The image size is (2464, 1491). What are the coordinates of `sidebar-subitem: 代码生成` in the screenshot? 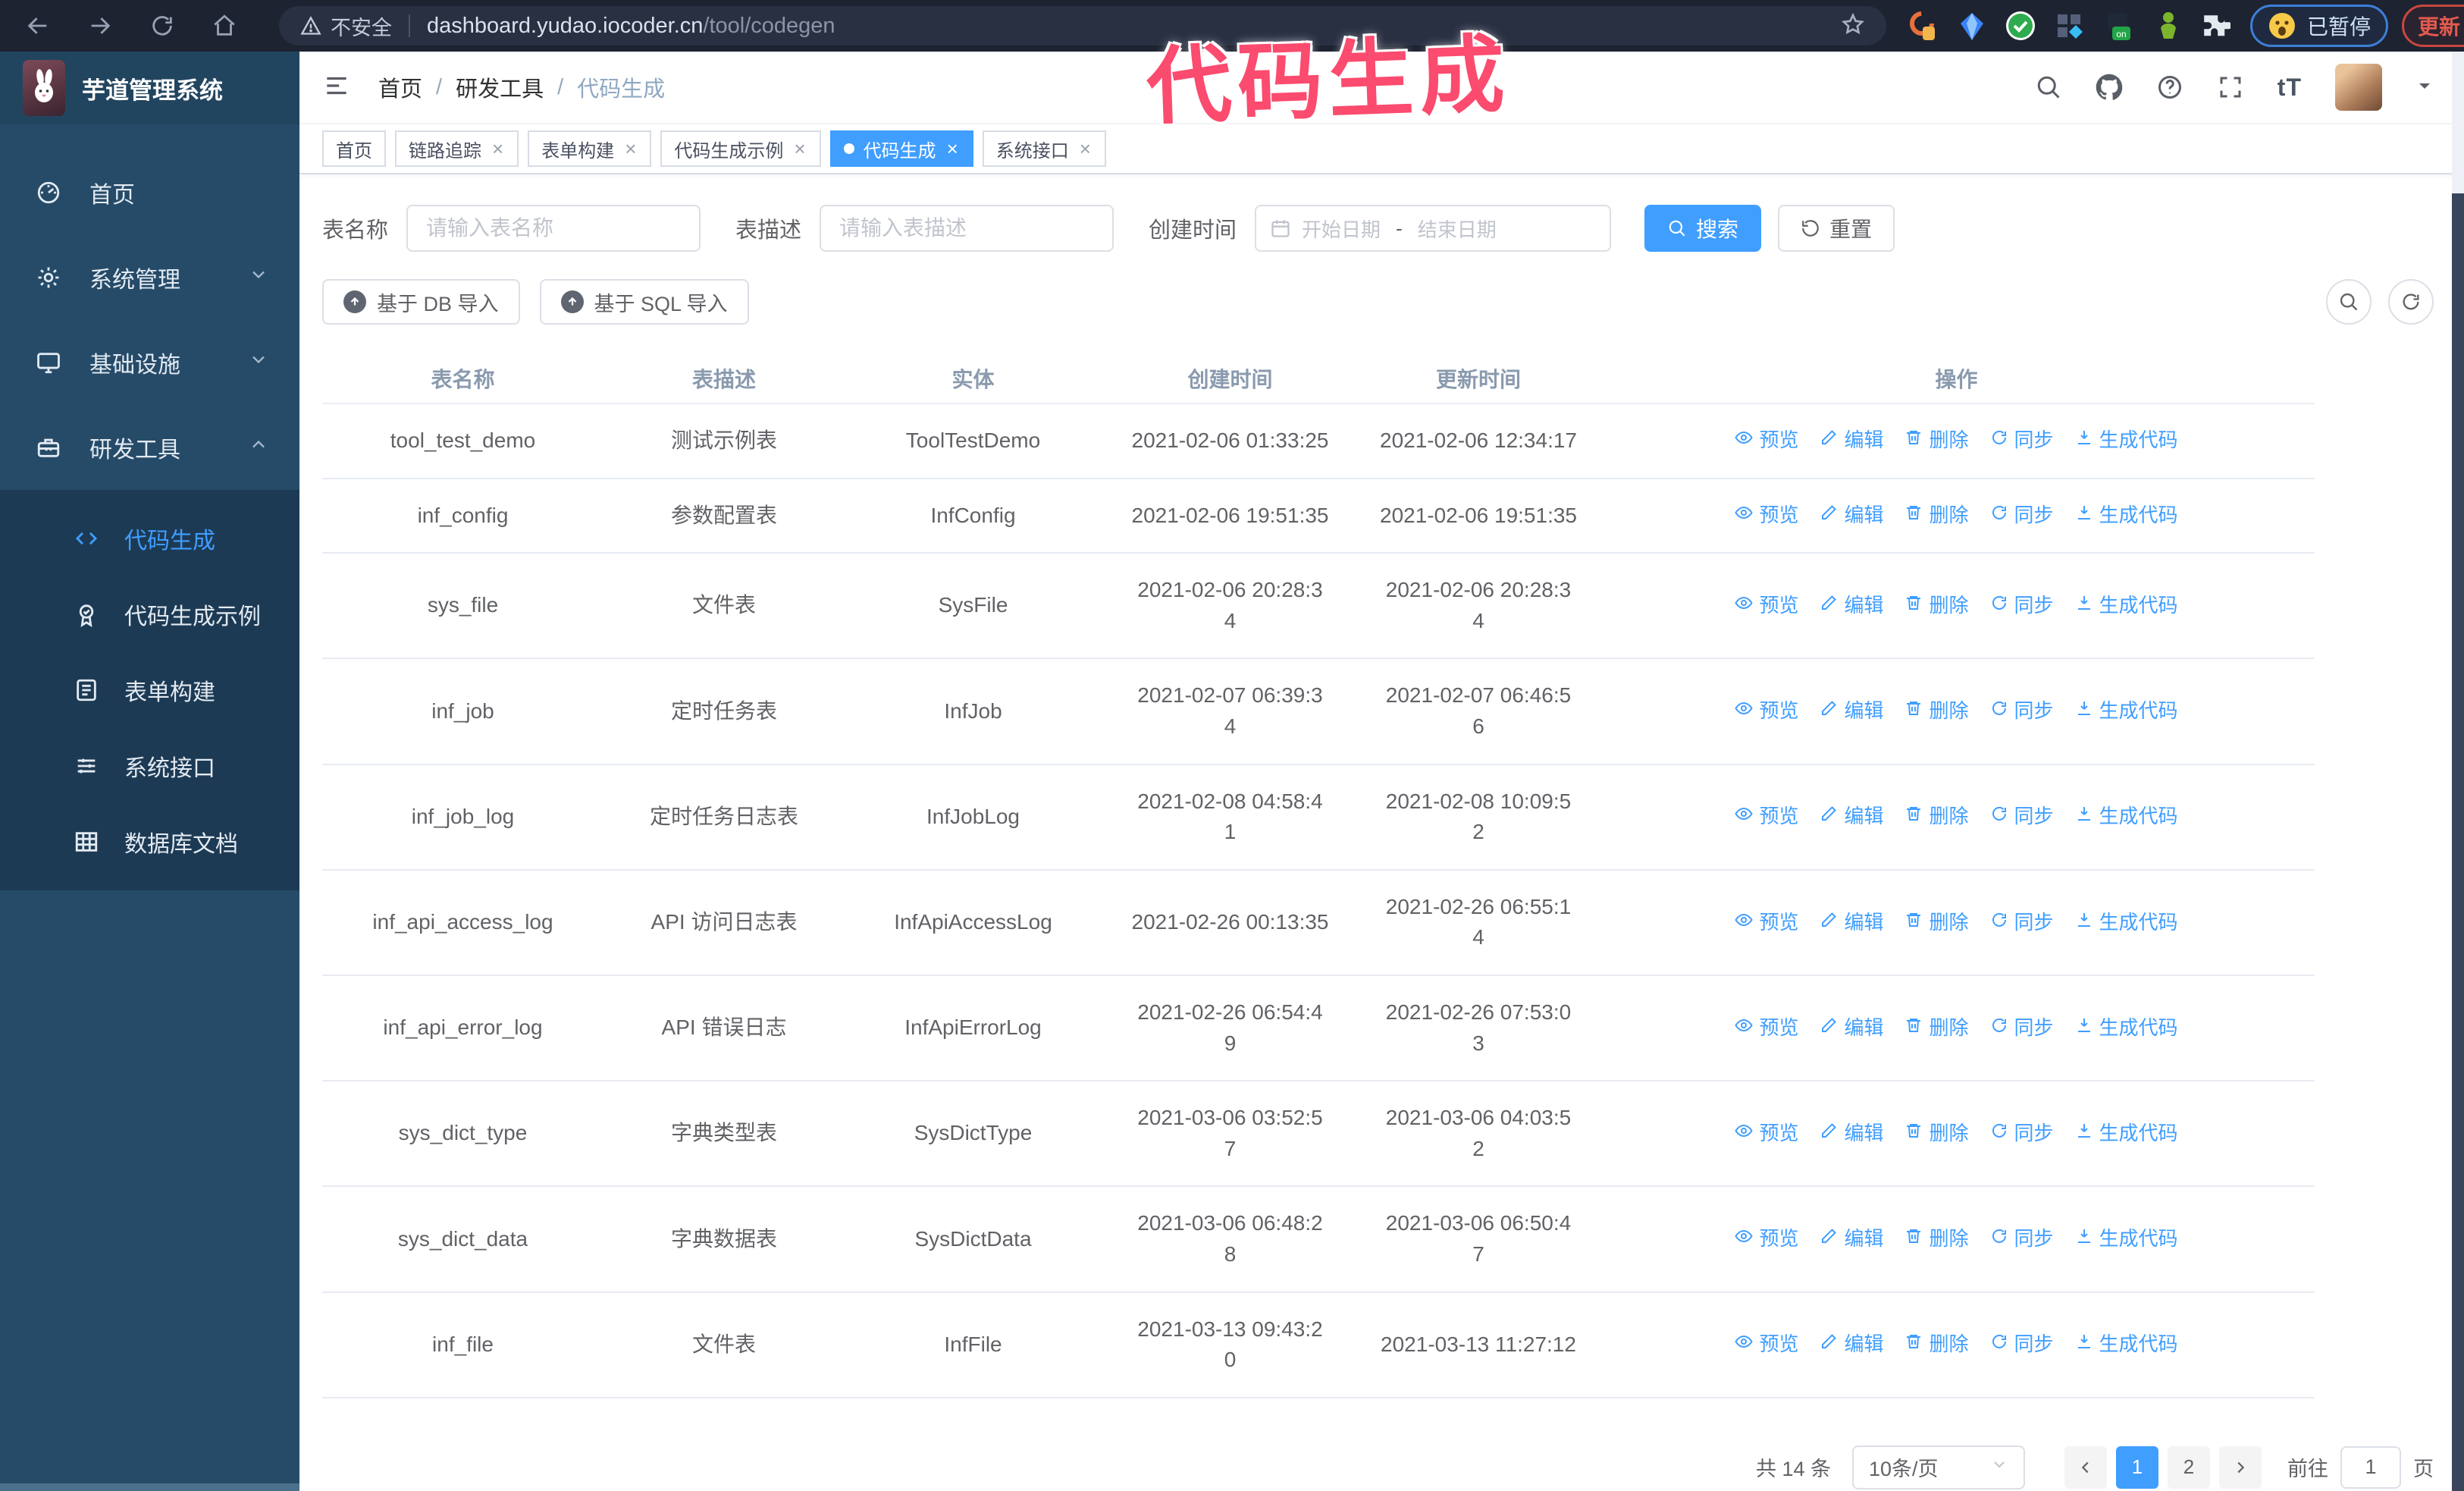 It's located at (150, 538).